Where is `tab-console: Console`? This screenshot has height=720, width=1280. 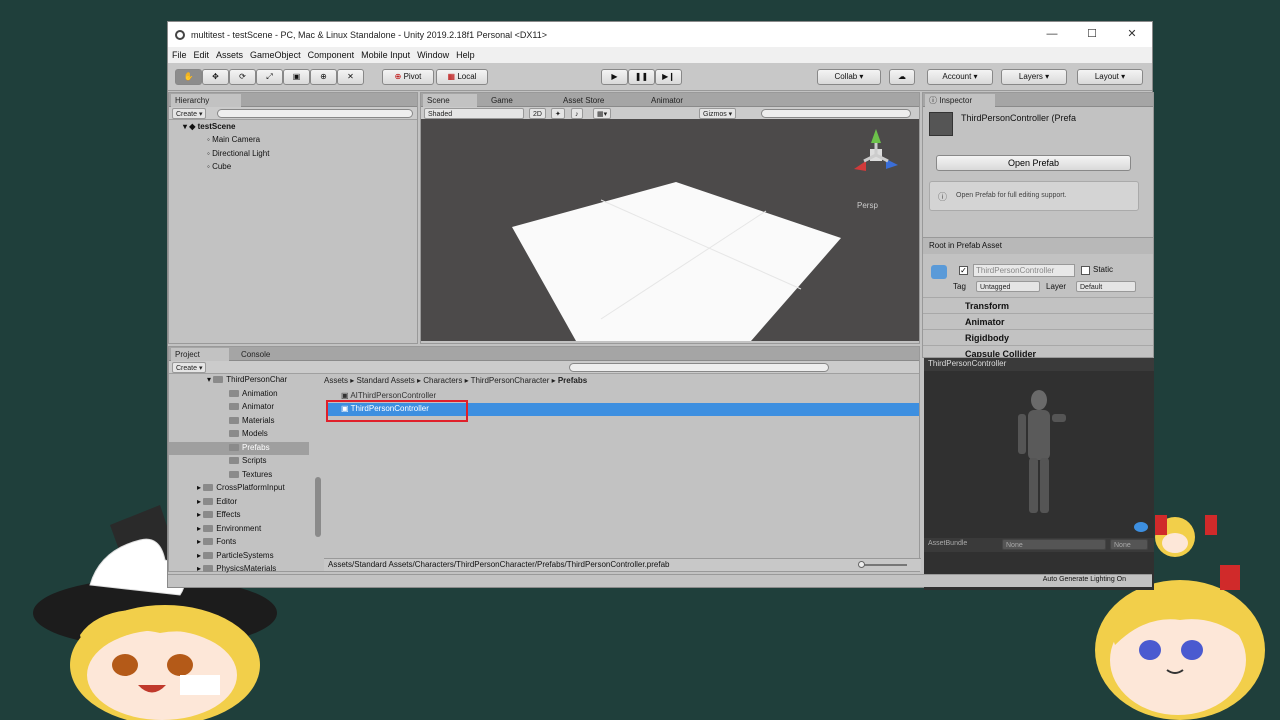
tab-console: Console is located at coordinates (267, 354).